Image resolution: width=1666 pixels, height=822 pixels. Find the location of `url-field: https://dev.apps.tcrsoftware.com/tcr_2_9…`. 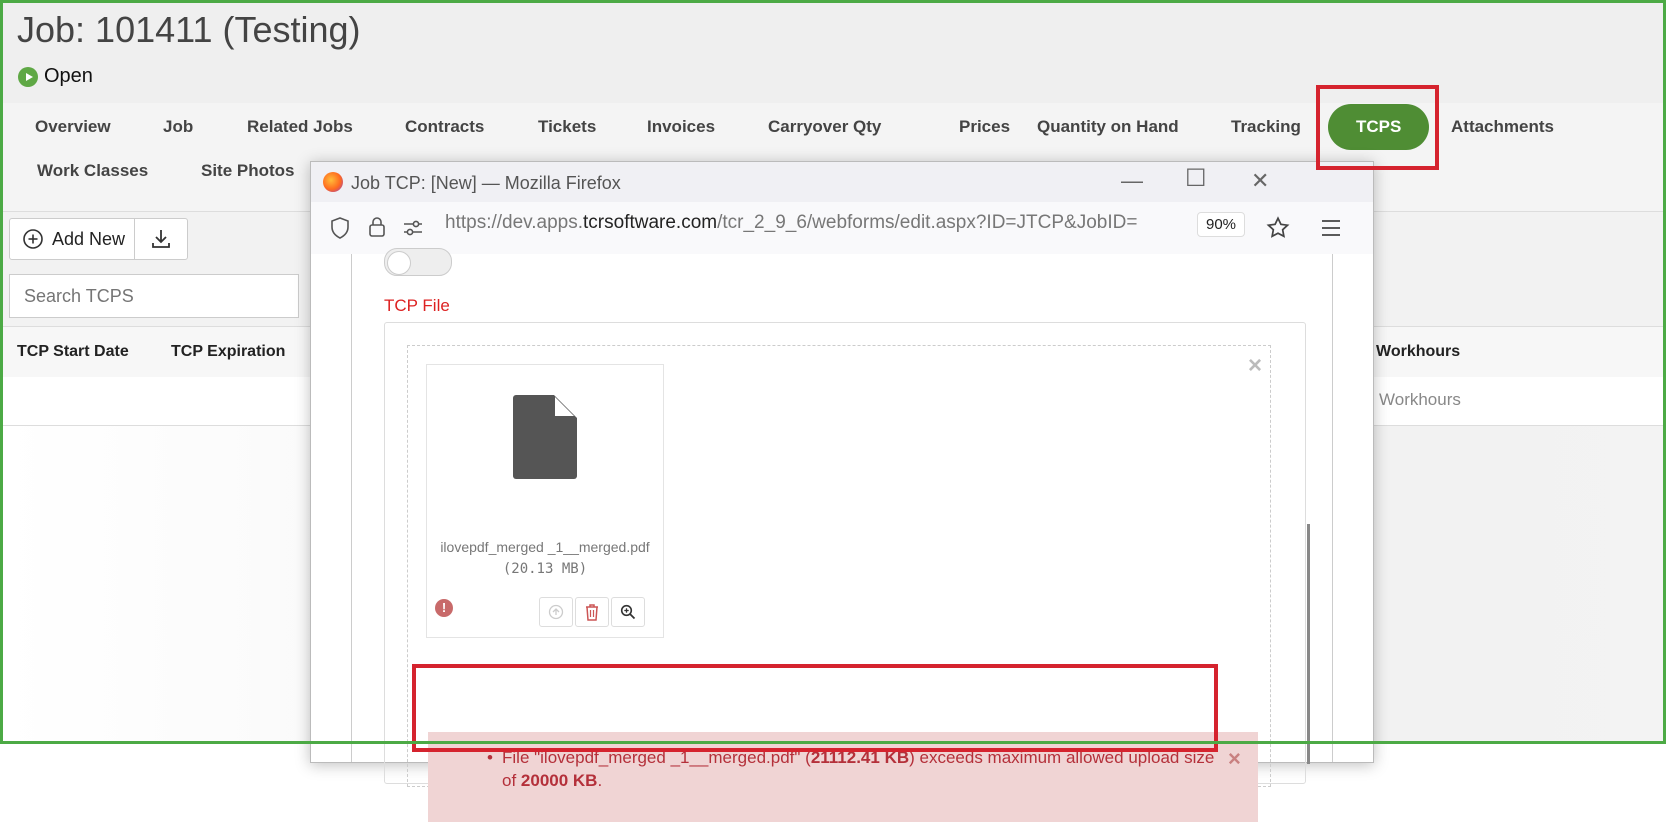

url-field: https://dev.apps.tcrsoftware.com/tcr_2_9… is located at coordinates (810, 223).